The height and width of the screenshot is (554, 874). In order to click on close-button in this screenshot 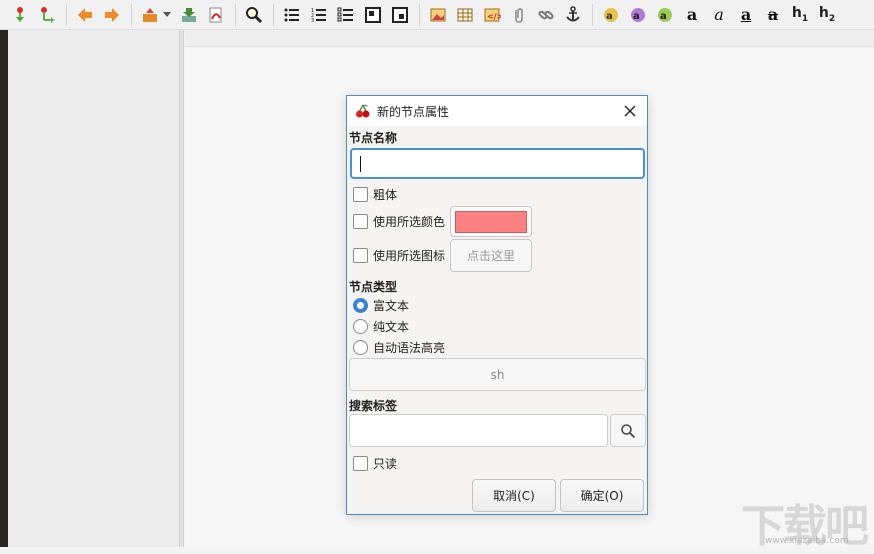, I will do `click(630, 111)`.